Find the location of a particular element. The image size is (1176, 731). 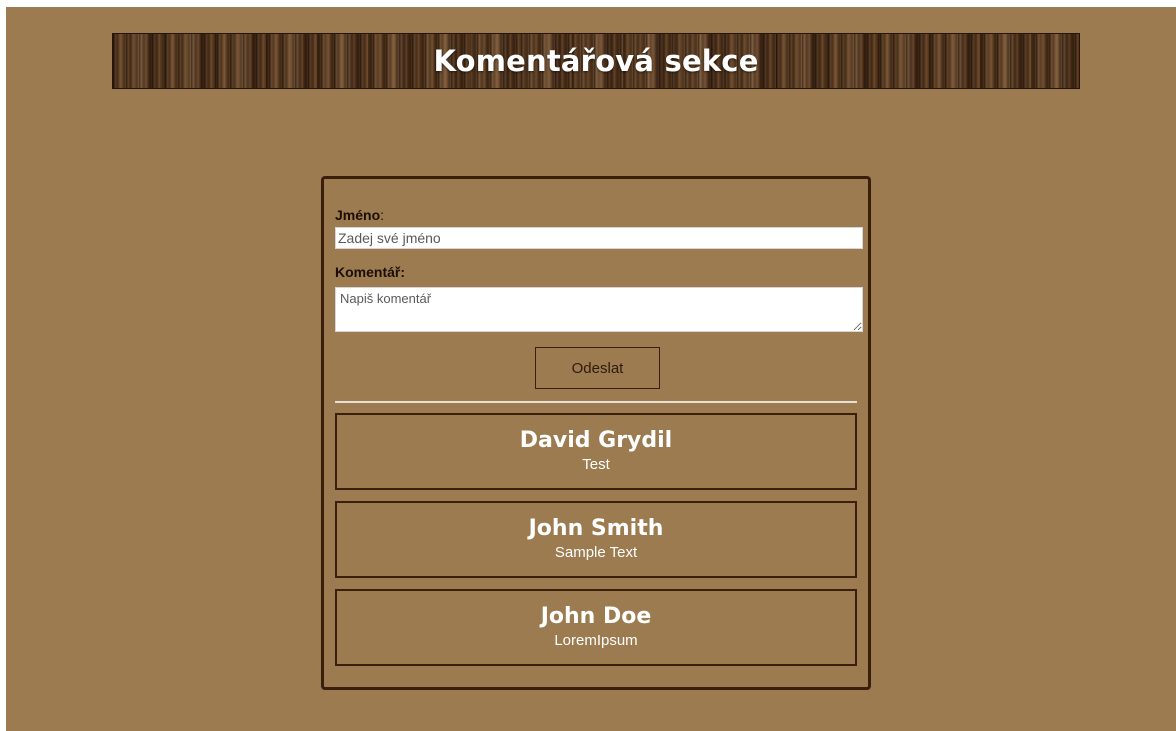

comment-label: Komentář: is located at coordinates (370, 272).